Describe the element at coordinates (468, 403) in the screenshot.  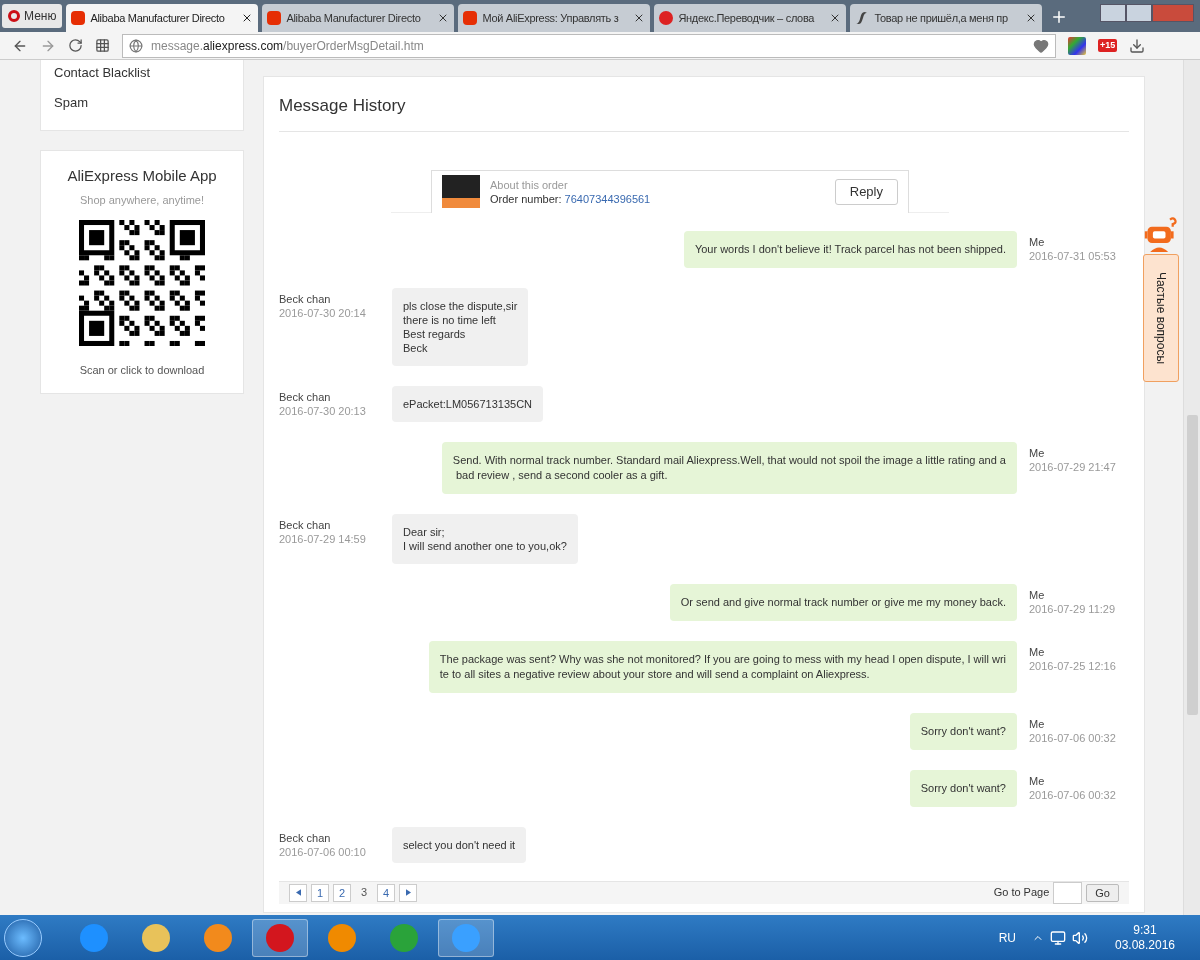
I see `received-message: ePacket:LM056713135CN` at that location.